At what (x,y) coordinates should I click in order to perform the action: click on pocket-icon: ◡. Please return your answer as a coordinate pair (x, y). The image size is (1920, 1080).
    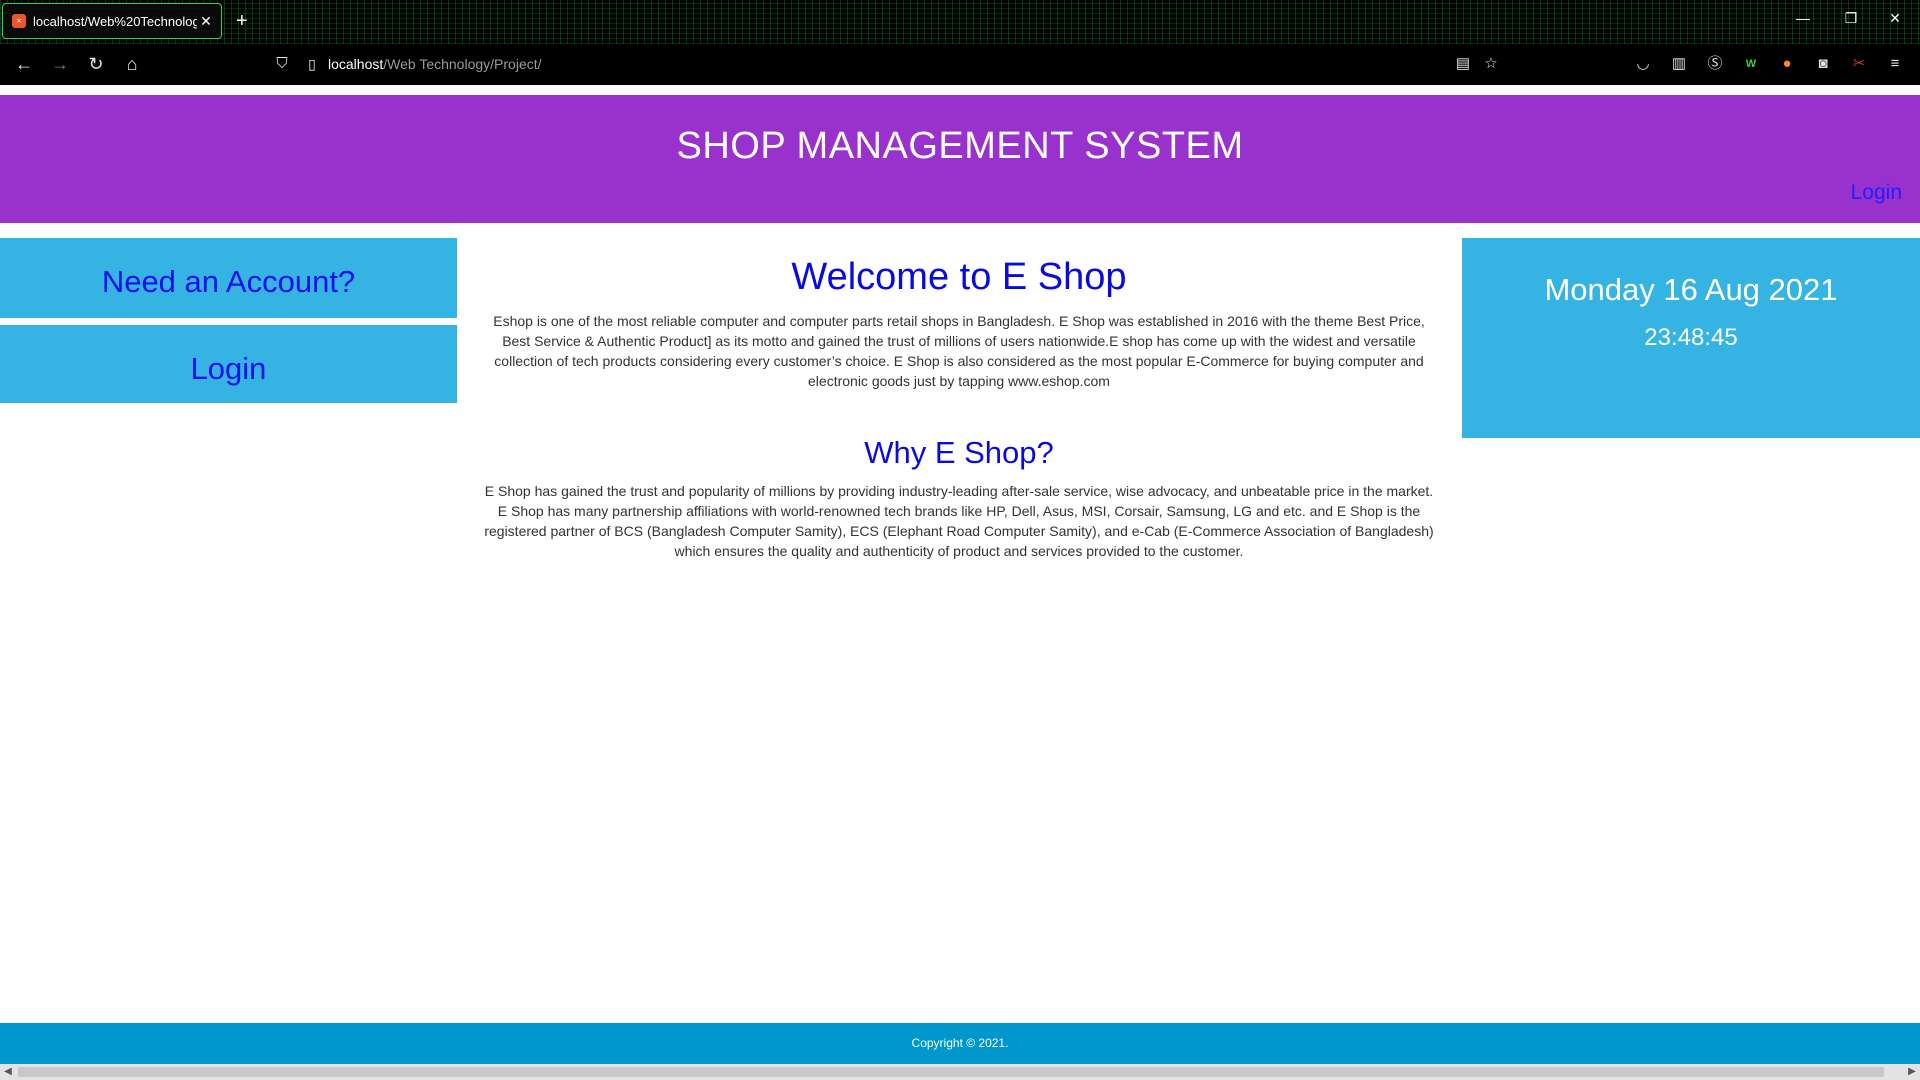
    Looking at the image, I should click on (1643, 64).